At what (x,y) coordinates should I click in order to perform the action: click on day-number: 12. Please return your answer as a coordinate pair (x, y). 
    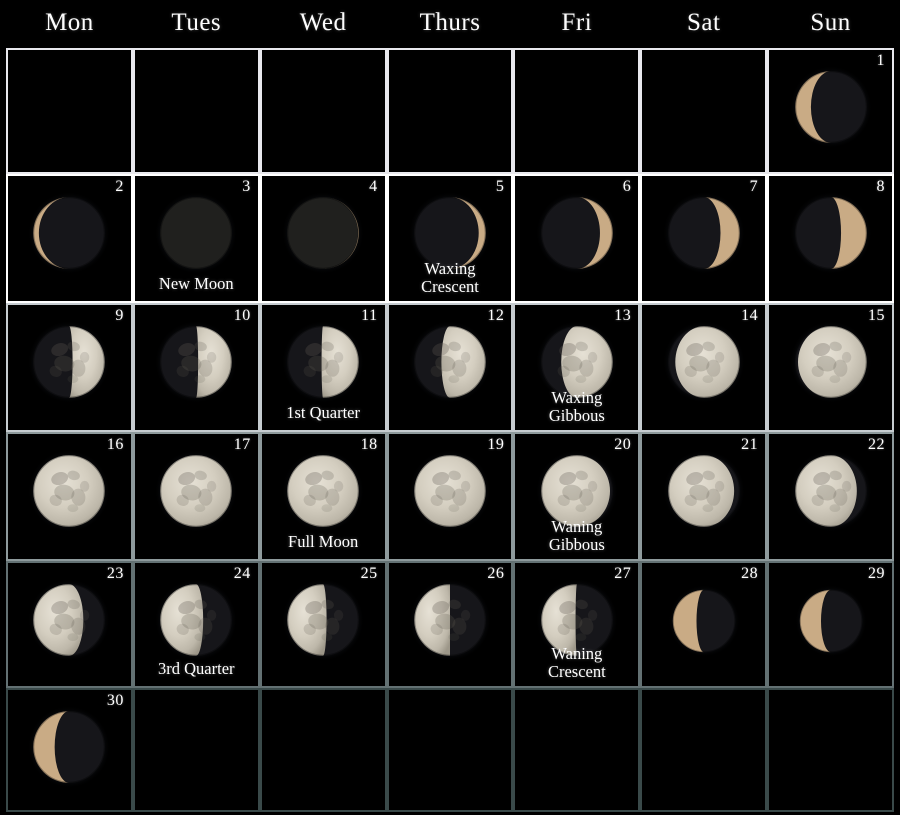
    Looking at the image, I should click on (496, 315).